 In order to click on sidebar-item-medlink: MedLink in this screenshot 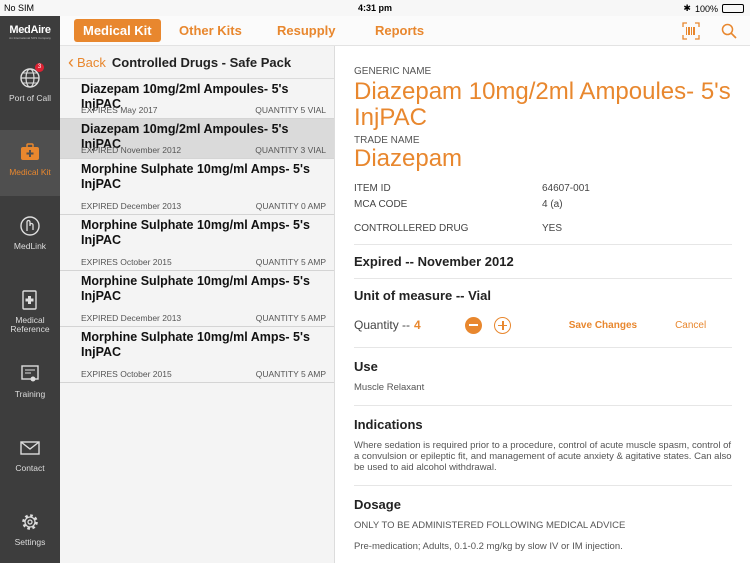, I will do `click(30, 237)`.